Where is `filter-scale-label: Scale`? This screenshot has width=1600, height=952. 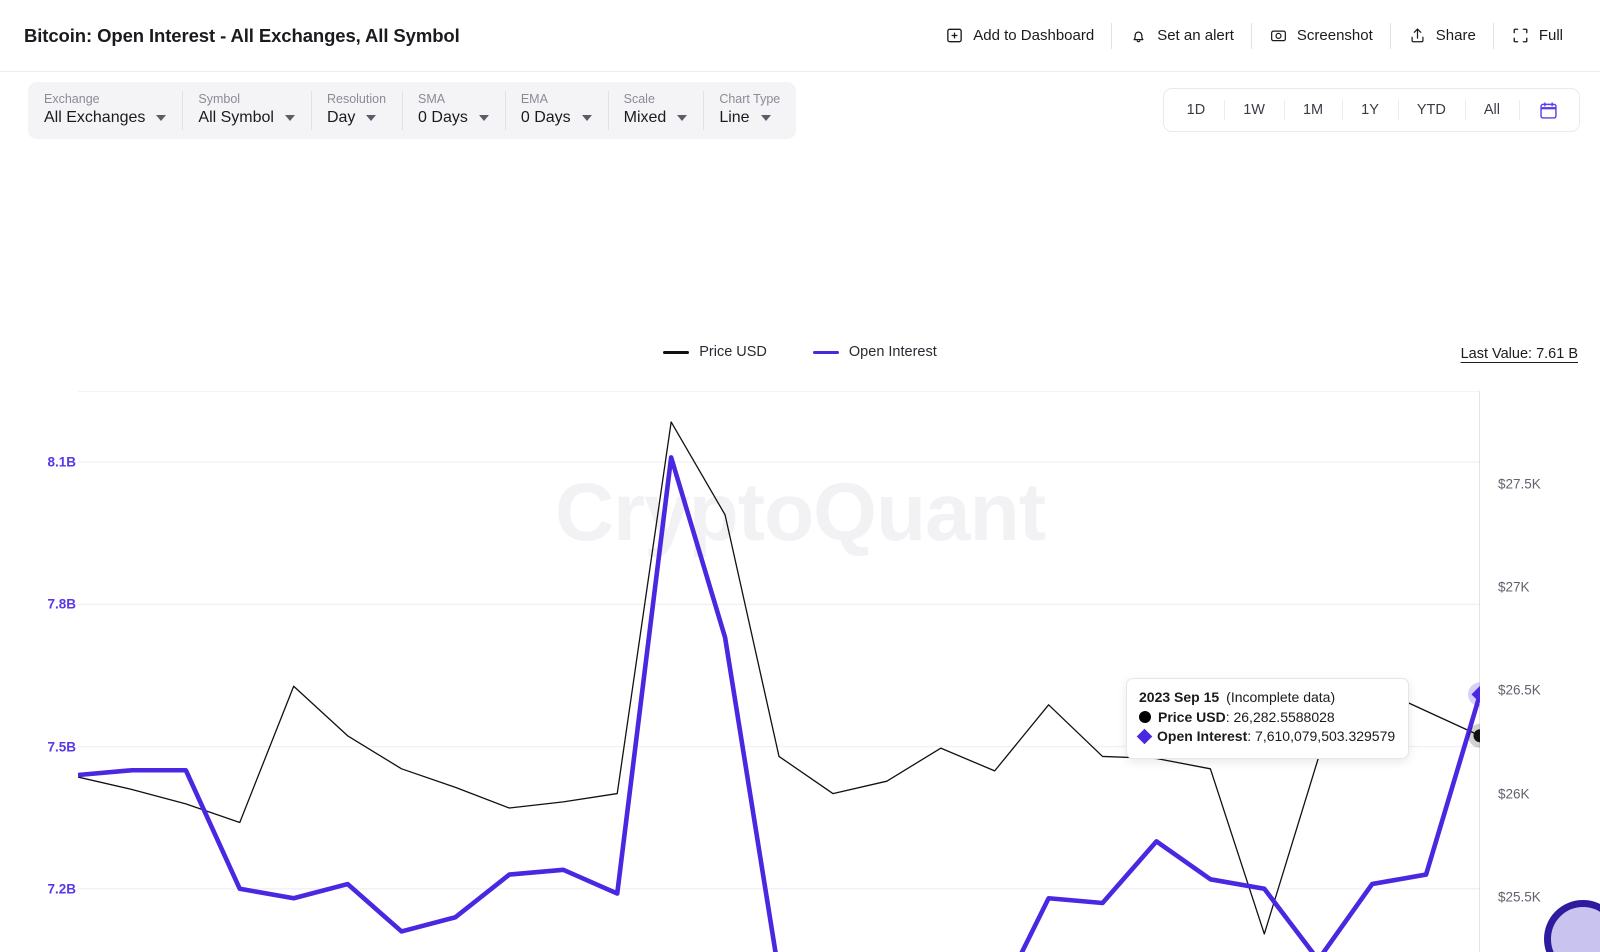
filter-scale-label: Scale is located at coordinates (639, 99).